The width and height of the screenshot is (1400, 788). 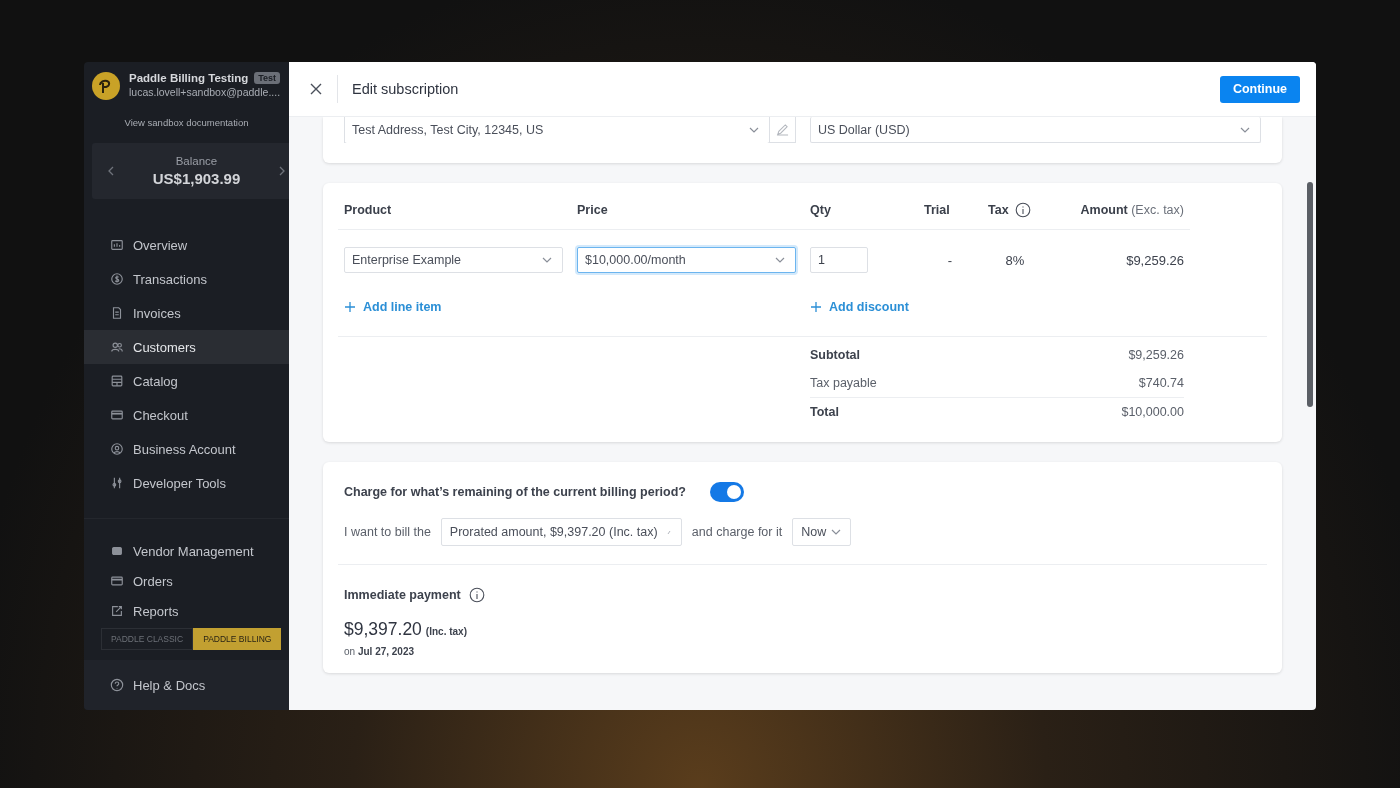 What do you see at coordinates (1161, 383) in the screenshot?
I see `summary-value: $740.74` at bounding box center [1161, 383].